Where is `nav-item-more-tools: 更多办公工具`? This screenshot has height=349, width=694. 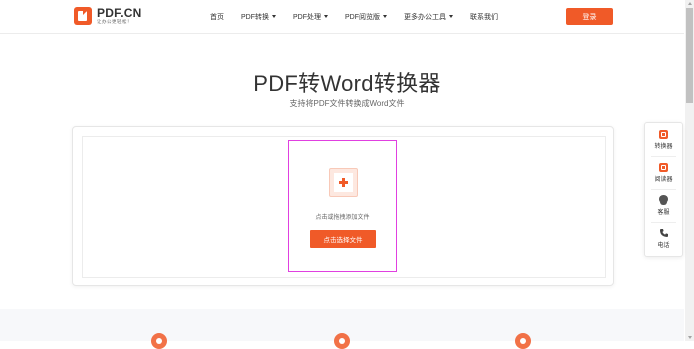
nav-item-more-tools: 更多办公工具 is located at coordinates (428, 17).